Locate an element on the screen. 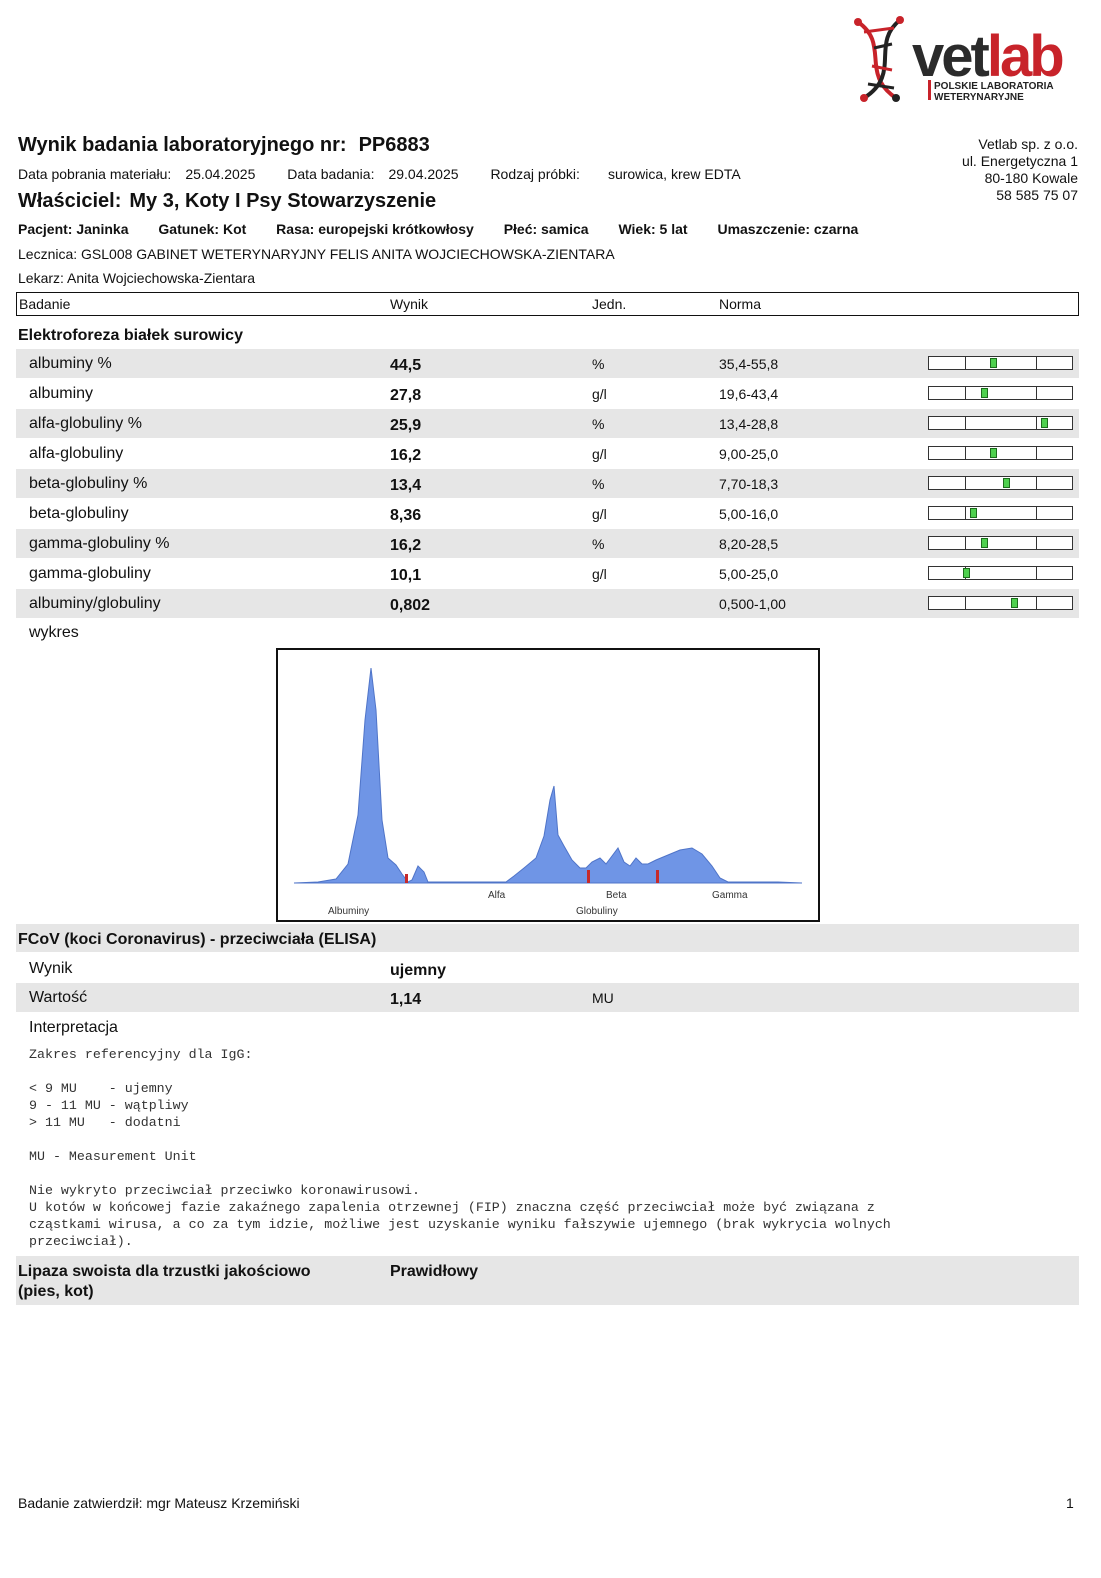  chart-label: wykres is located at coordinates (54, 632).